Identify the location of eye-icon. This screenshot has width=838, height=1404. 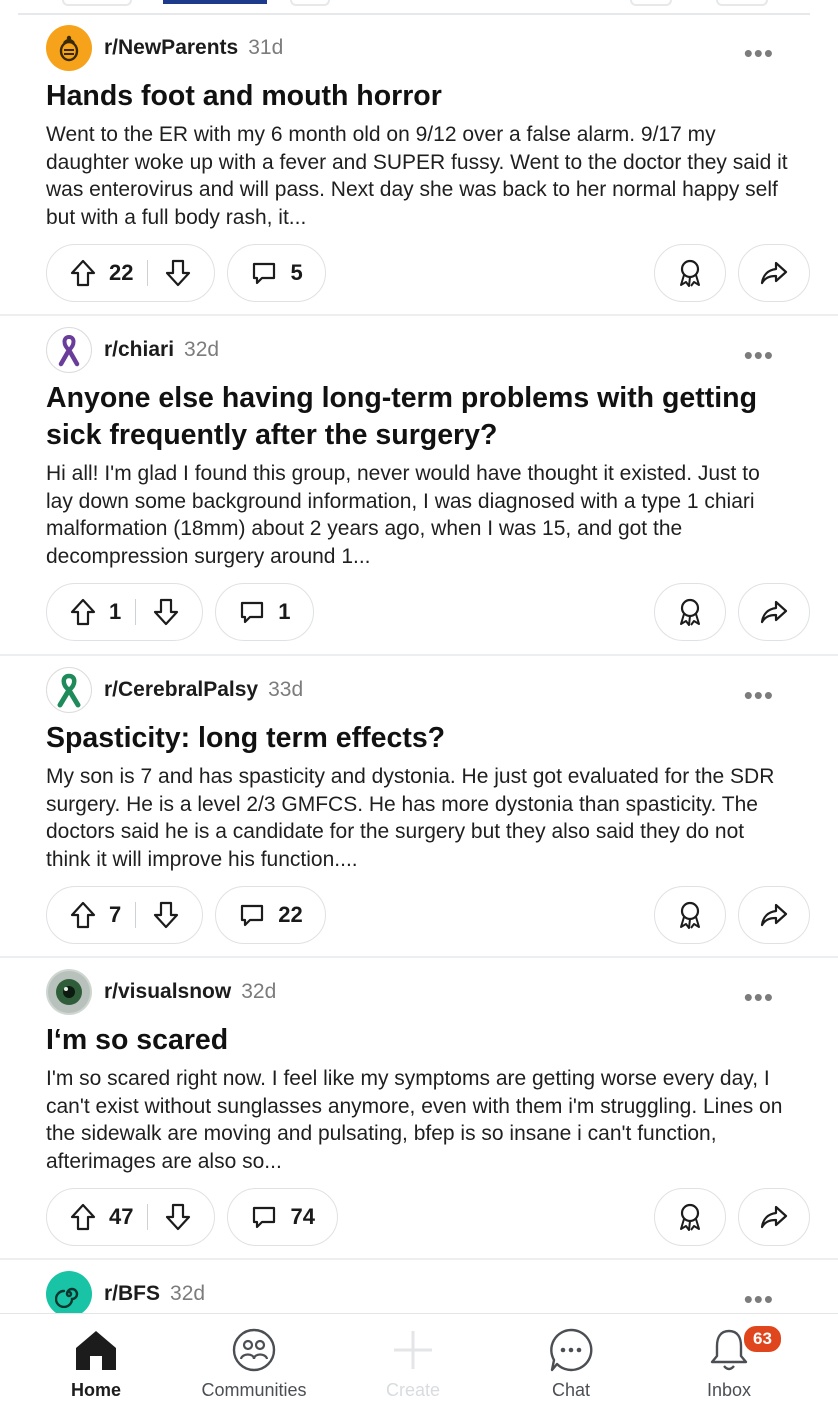
(69, 992).